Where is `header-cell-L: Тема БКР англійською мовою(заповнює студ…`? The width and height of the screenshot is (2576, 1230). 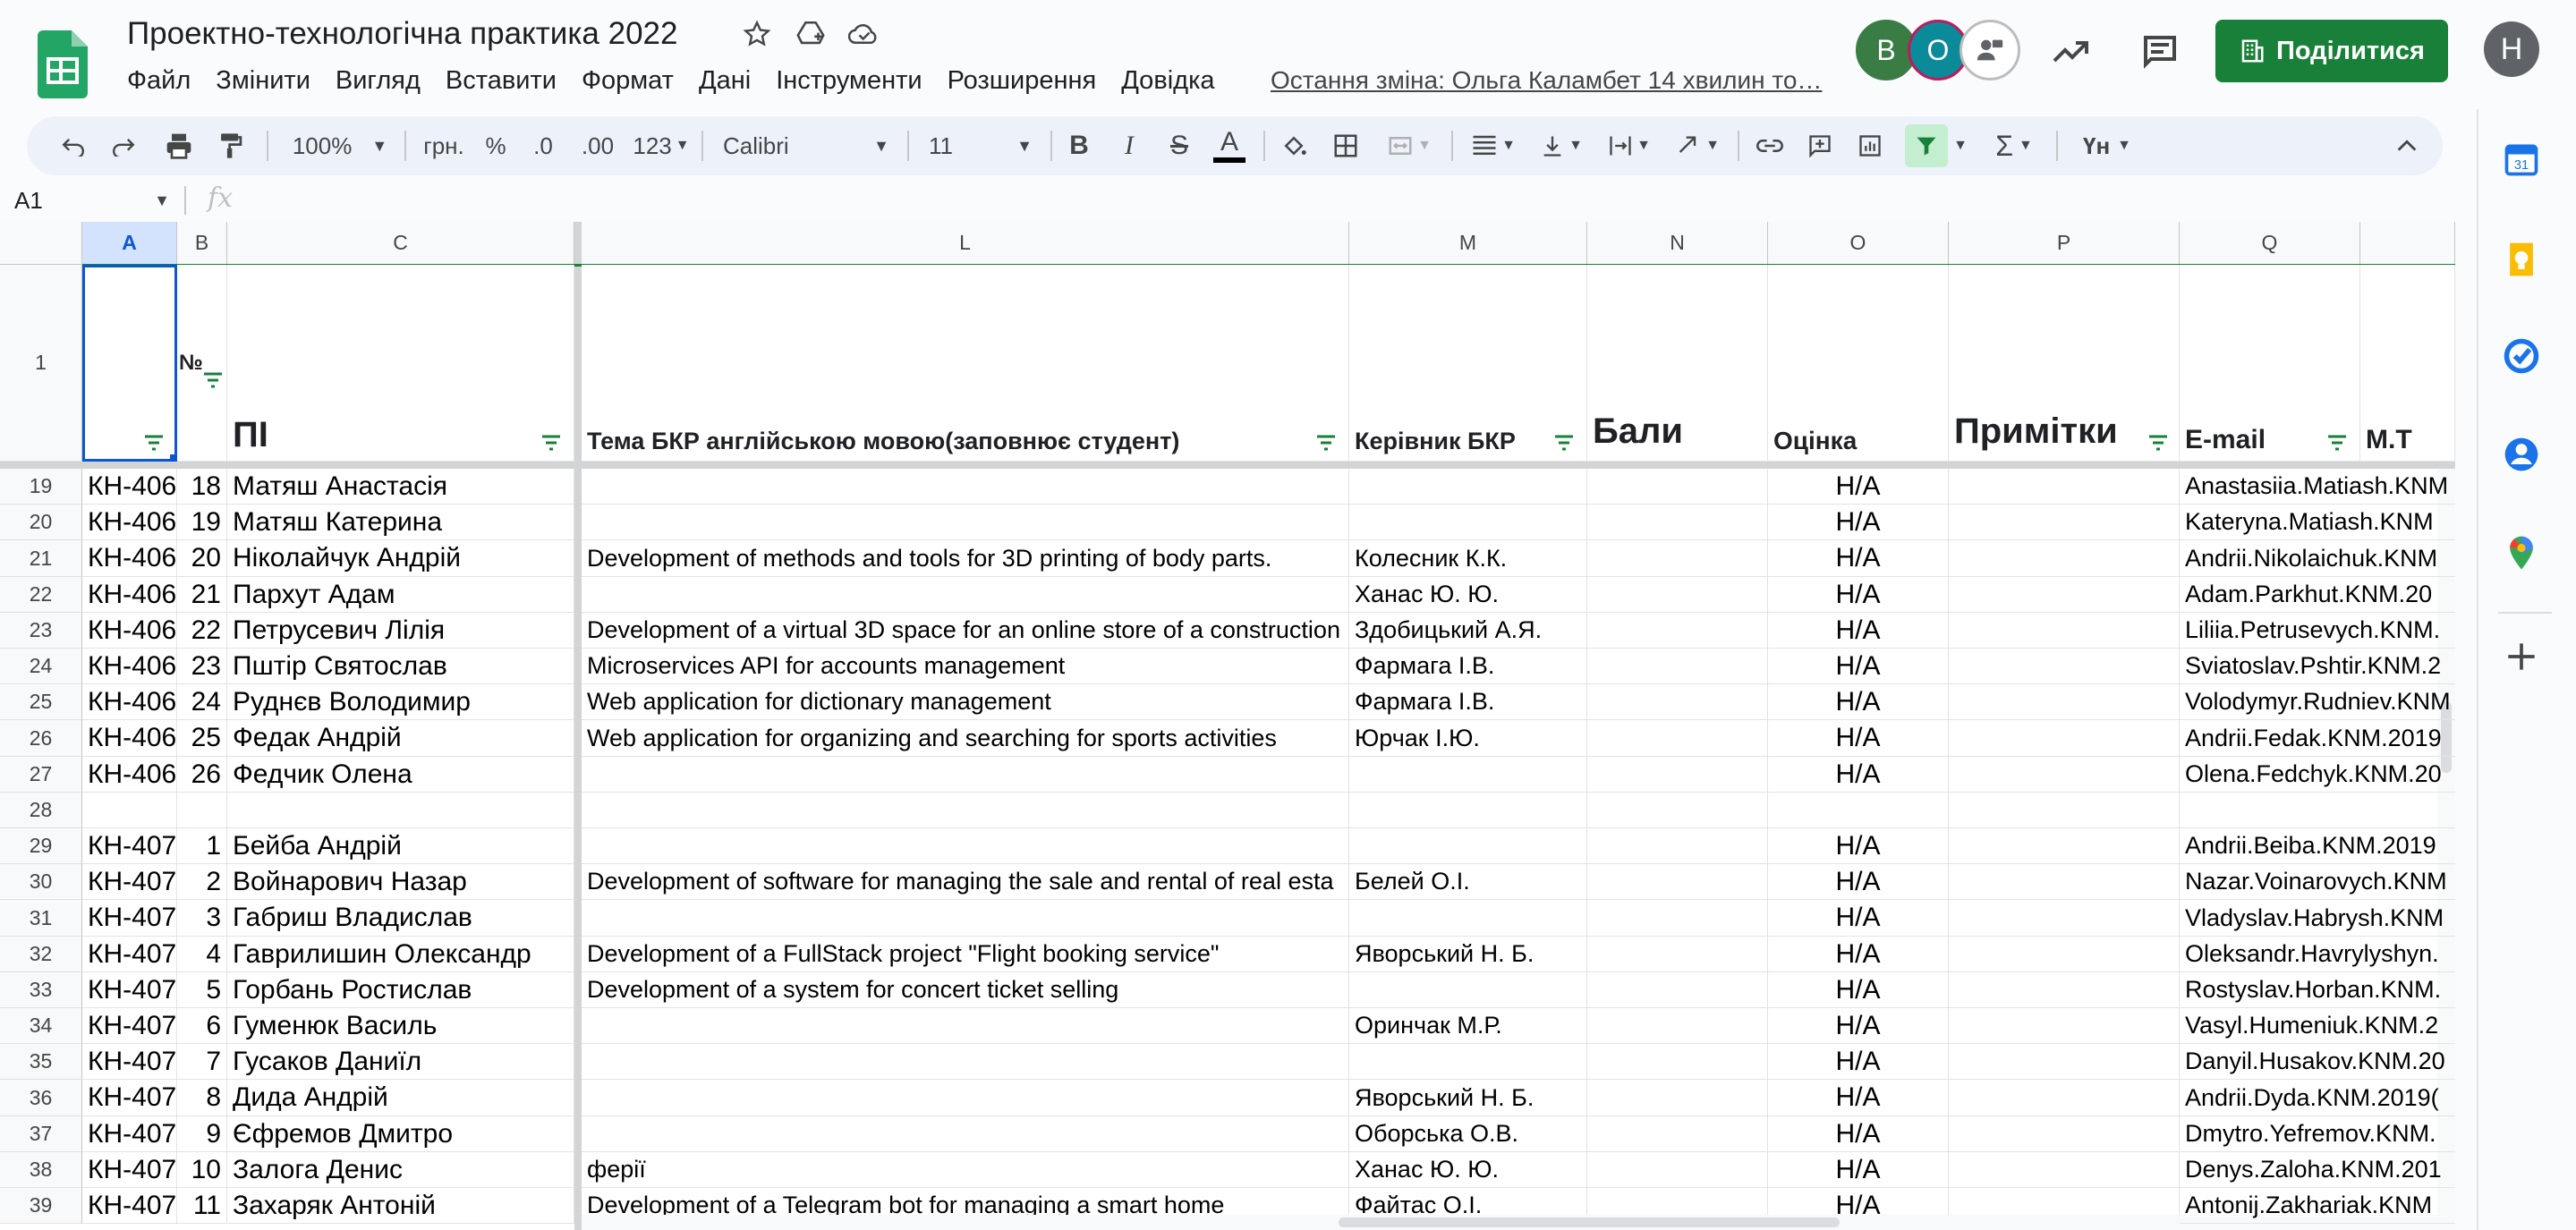
header-cell-L: Тема БКР англійською мовою(заповнює студ… is located at coordinates (965, 363).